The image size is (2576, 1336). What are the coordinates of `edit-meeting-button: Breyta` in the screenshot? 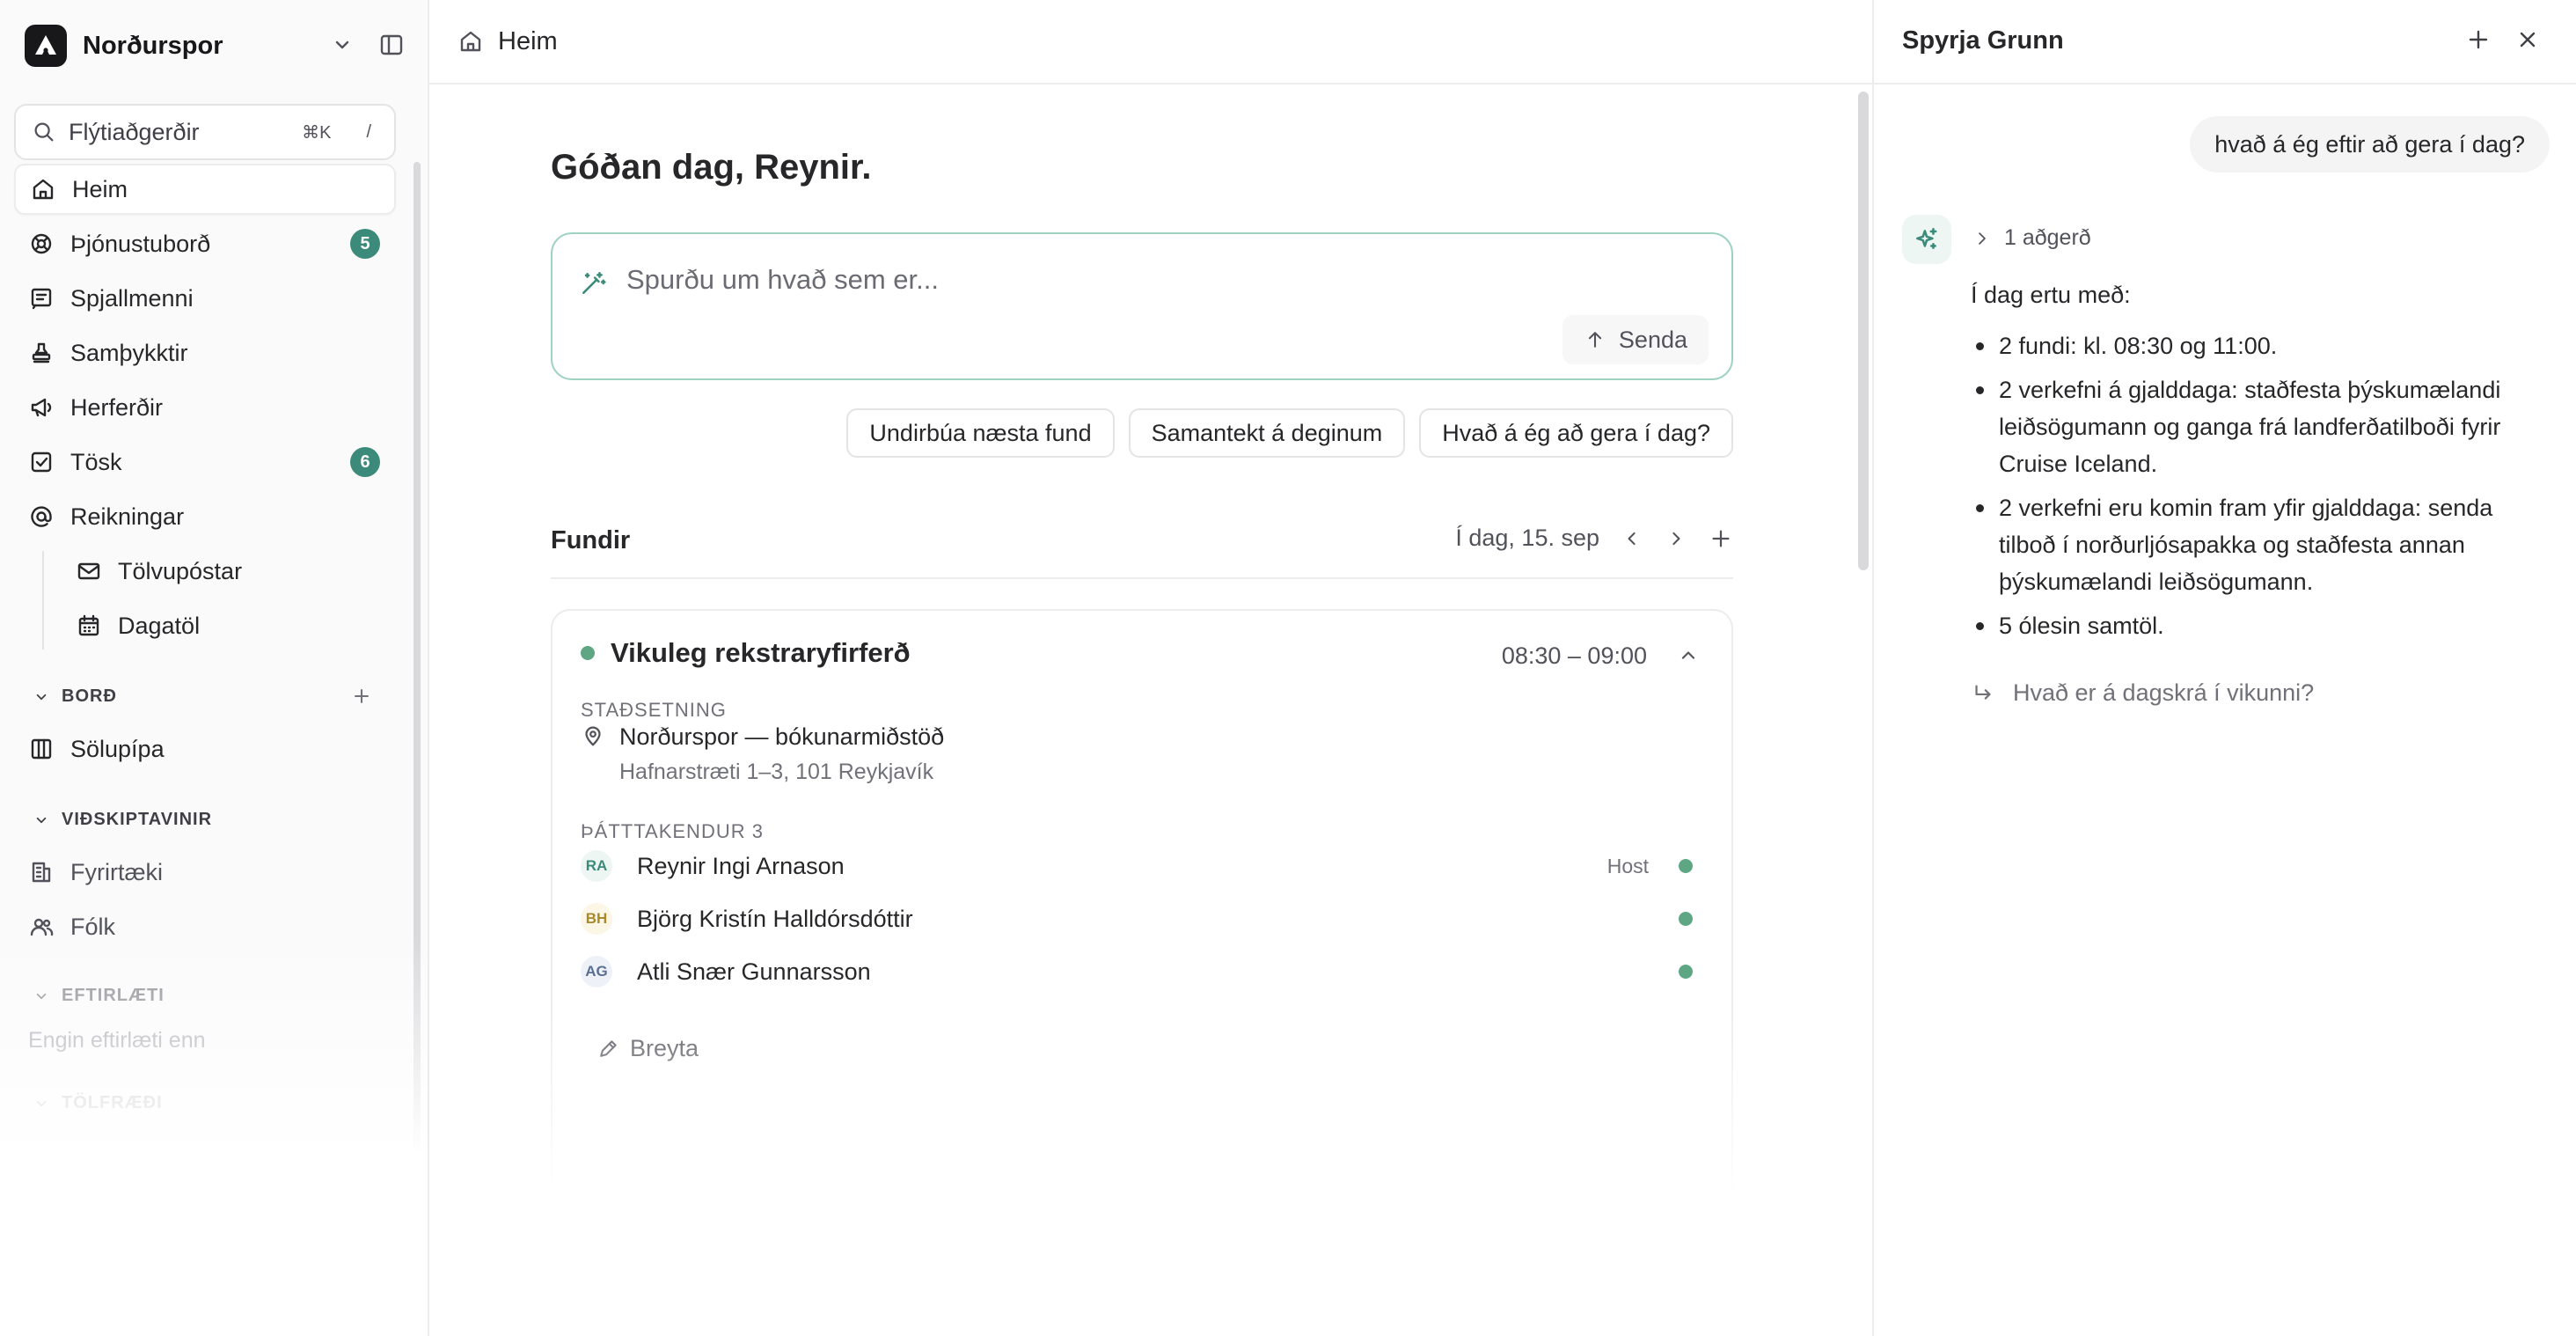 It's located at (647, 1048).